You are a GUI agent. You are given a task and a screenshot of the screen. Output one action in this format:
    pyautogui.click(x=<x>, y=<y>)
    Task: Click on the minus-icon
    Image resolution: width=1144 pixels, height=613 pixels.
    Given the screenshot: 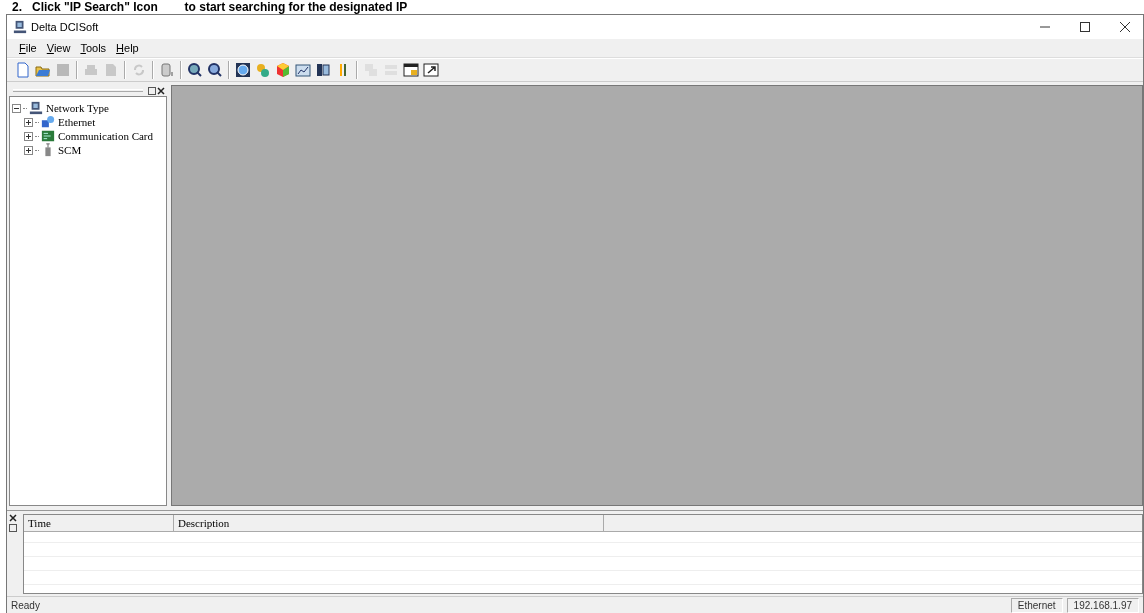 What is the action you would take?
    pyautogui.click(x=16, y=108)
    